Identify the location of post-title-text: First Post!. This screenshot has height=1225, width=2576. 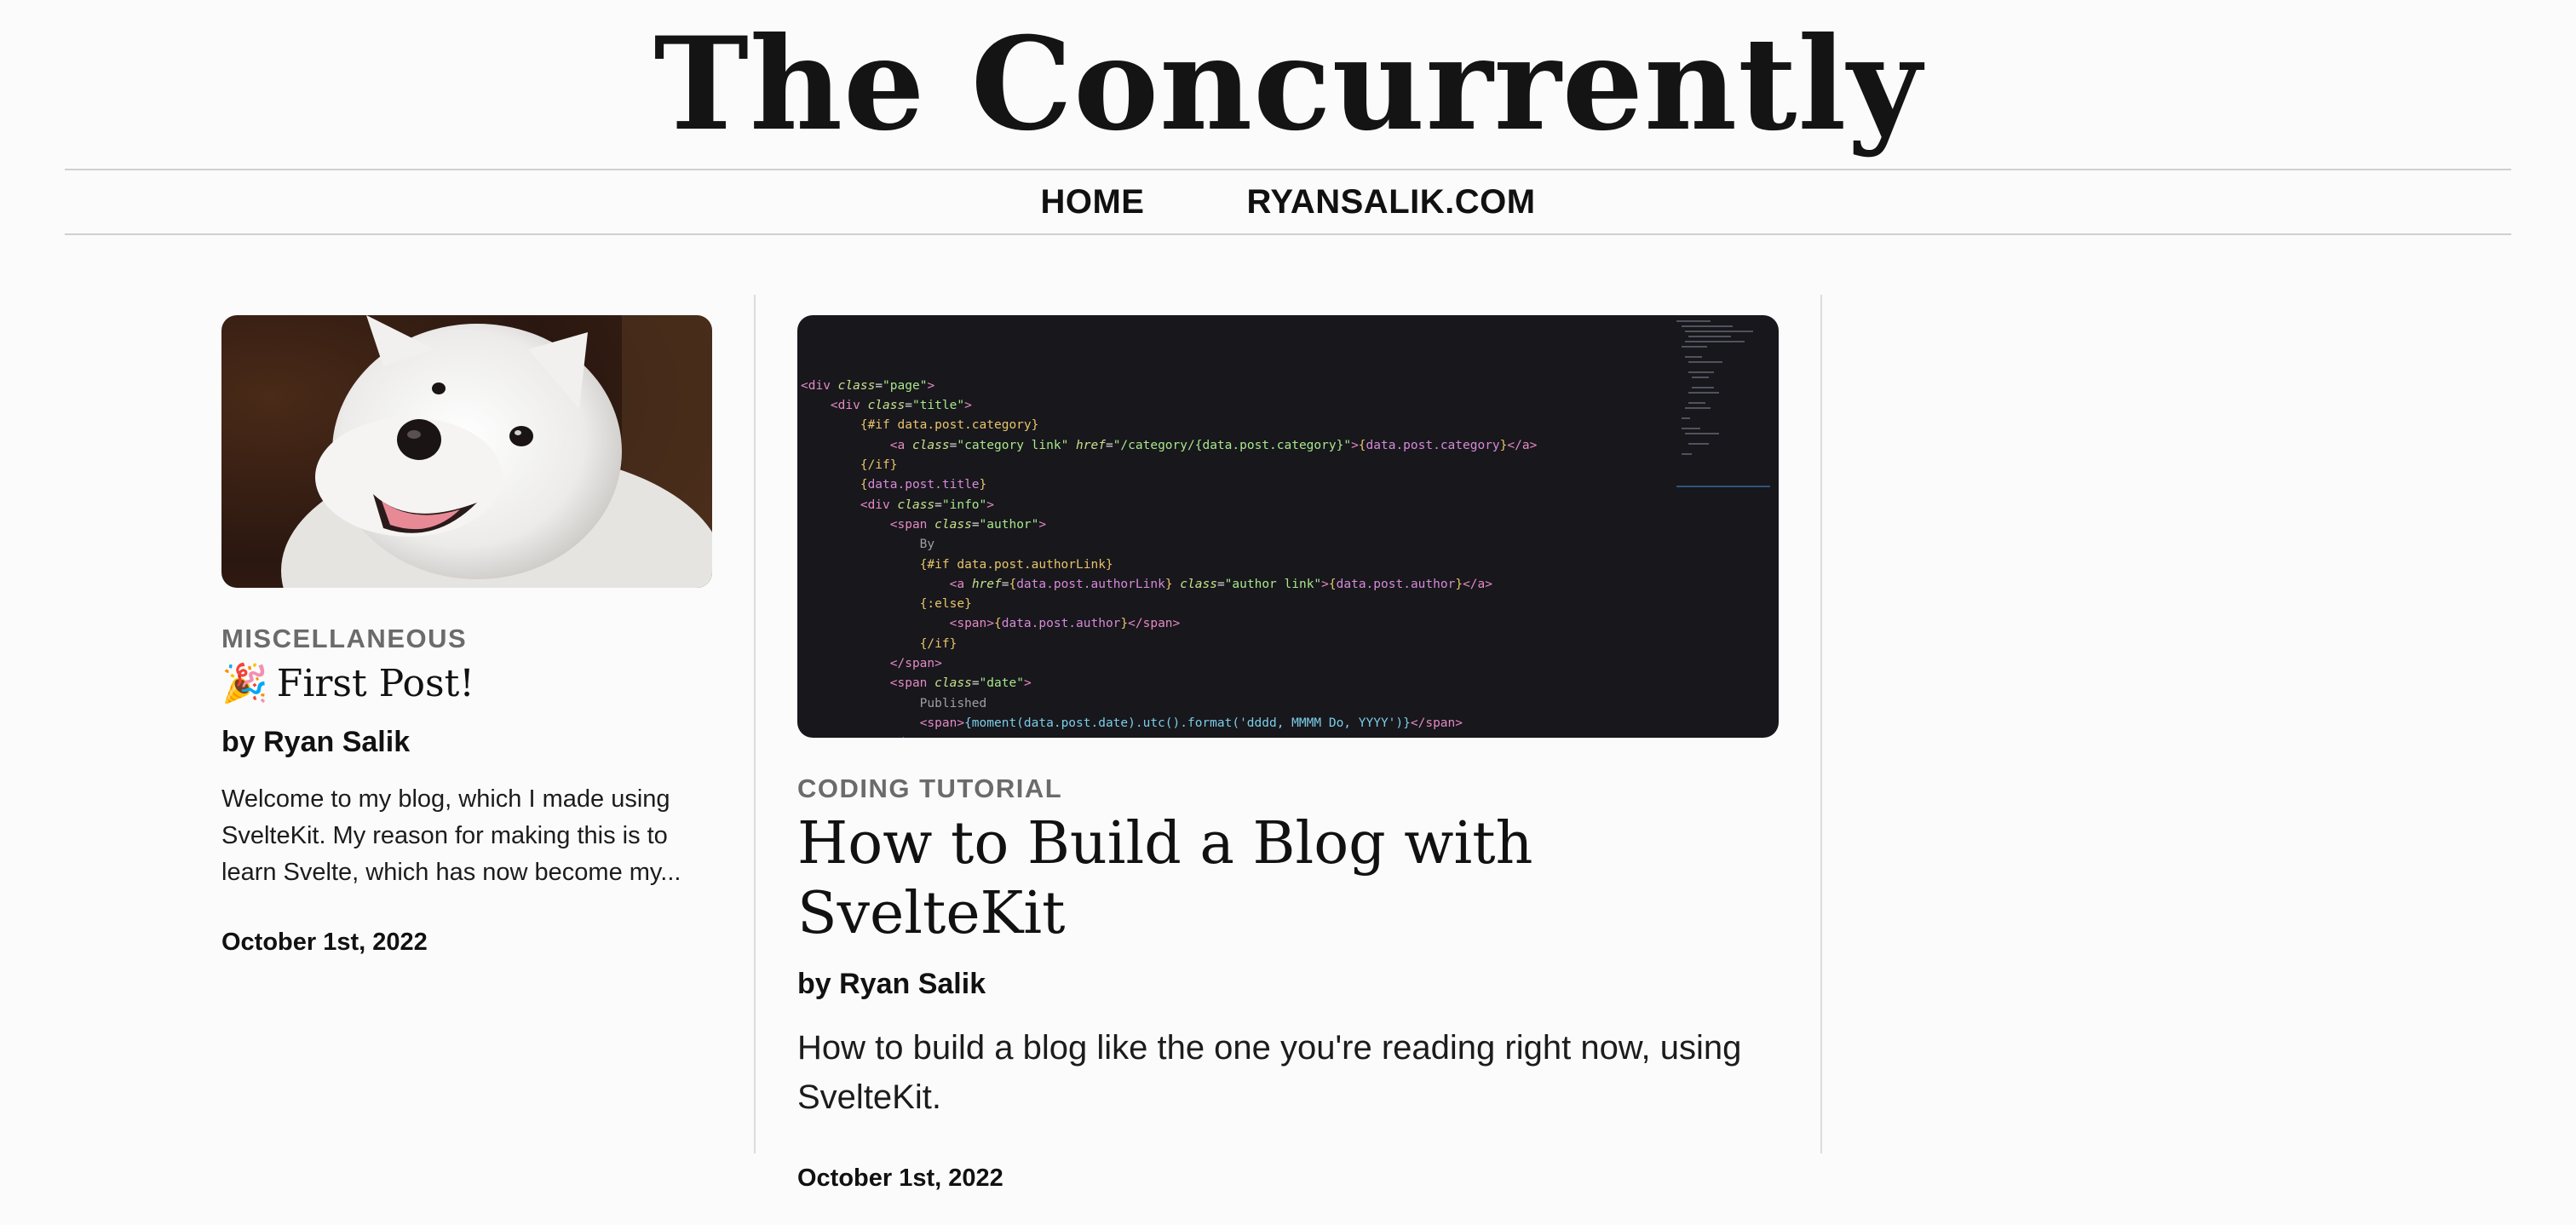
(375, 683).